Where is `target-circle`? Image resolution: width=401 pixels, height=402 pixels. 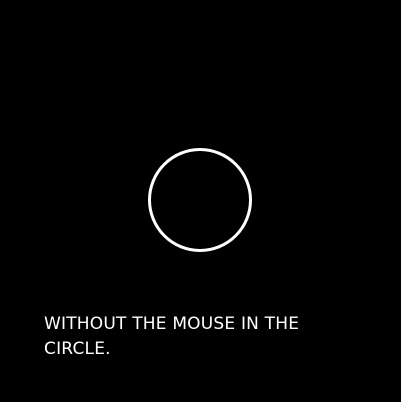
target-circle is located at coordinates (200, 200).